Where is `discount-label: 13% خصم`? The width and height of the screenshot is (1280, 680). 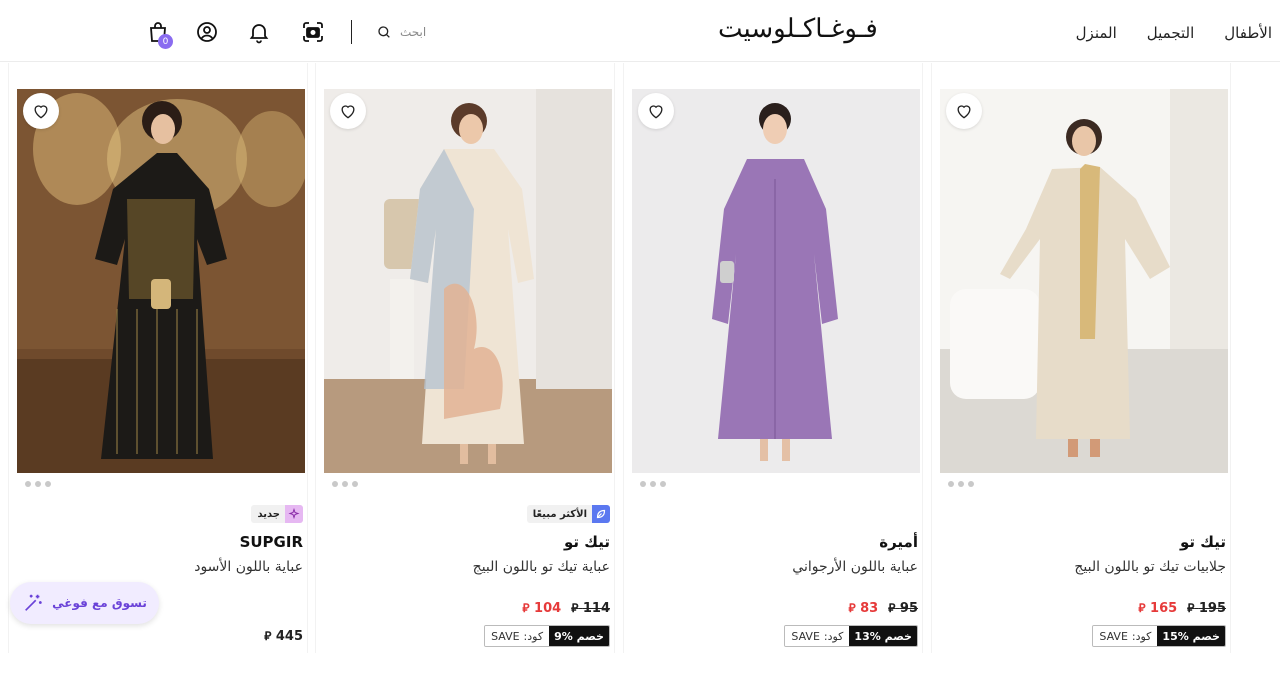
discount-label: 13% خصم is located at coordinates (883, 636).